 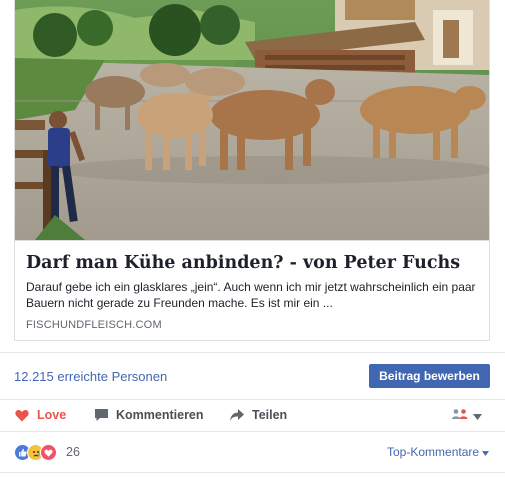 I want to click on link-domain: FISCHUNDFLEISCH.COM, so click(x=94, y=325).